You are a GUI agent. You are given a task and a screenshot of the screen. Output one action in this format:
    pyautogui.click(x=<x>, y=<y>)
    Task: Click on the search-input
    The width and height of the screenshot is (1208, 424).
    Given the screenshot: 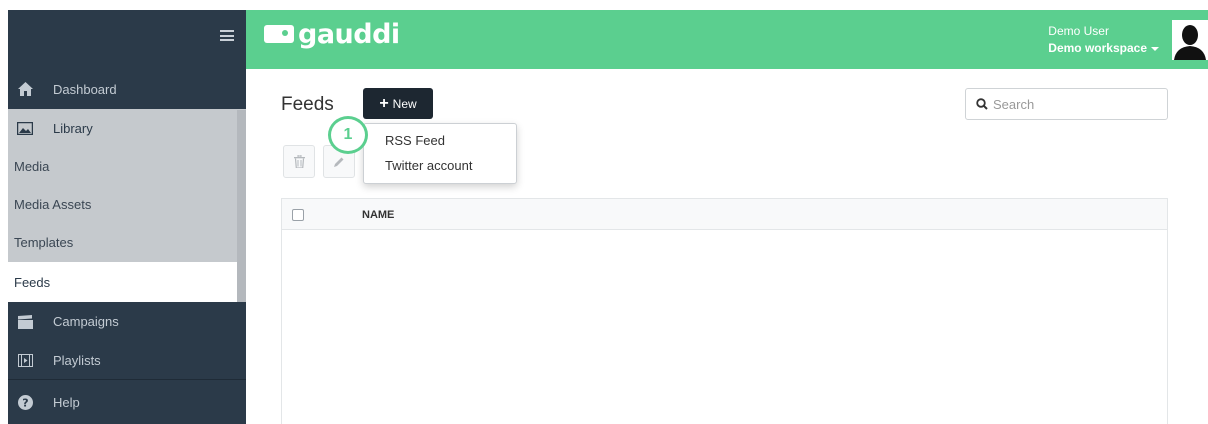 What is the action you would take?
    pyautogui.click(x=1073, y=104)
    